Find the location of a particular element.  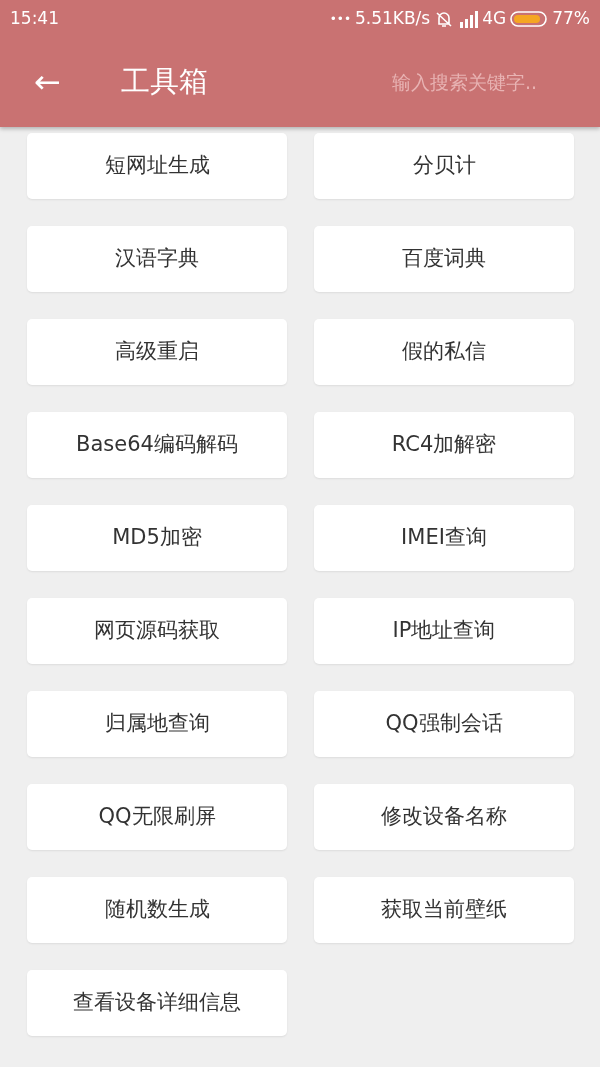

tool-button: IP地址查询 is located at coordinates (444, 631).